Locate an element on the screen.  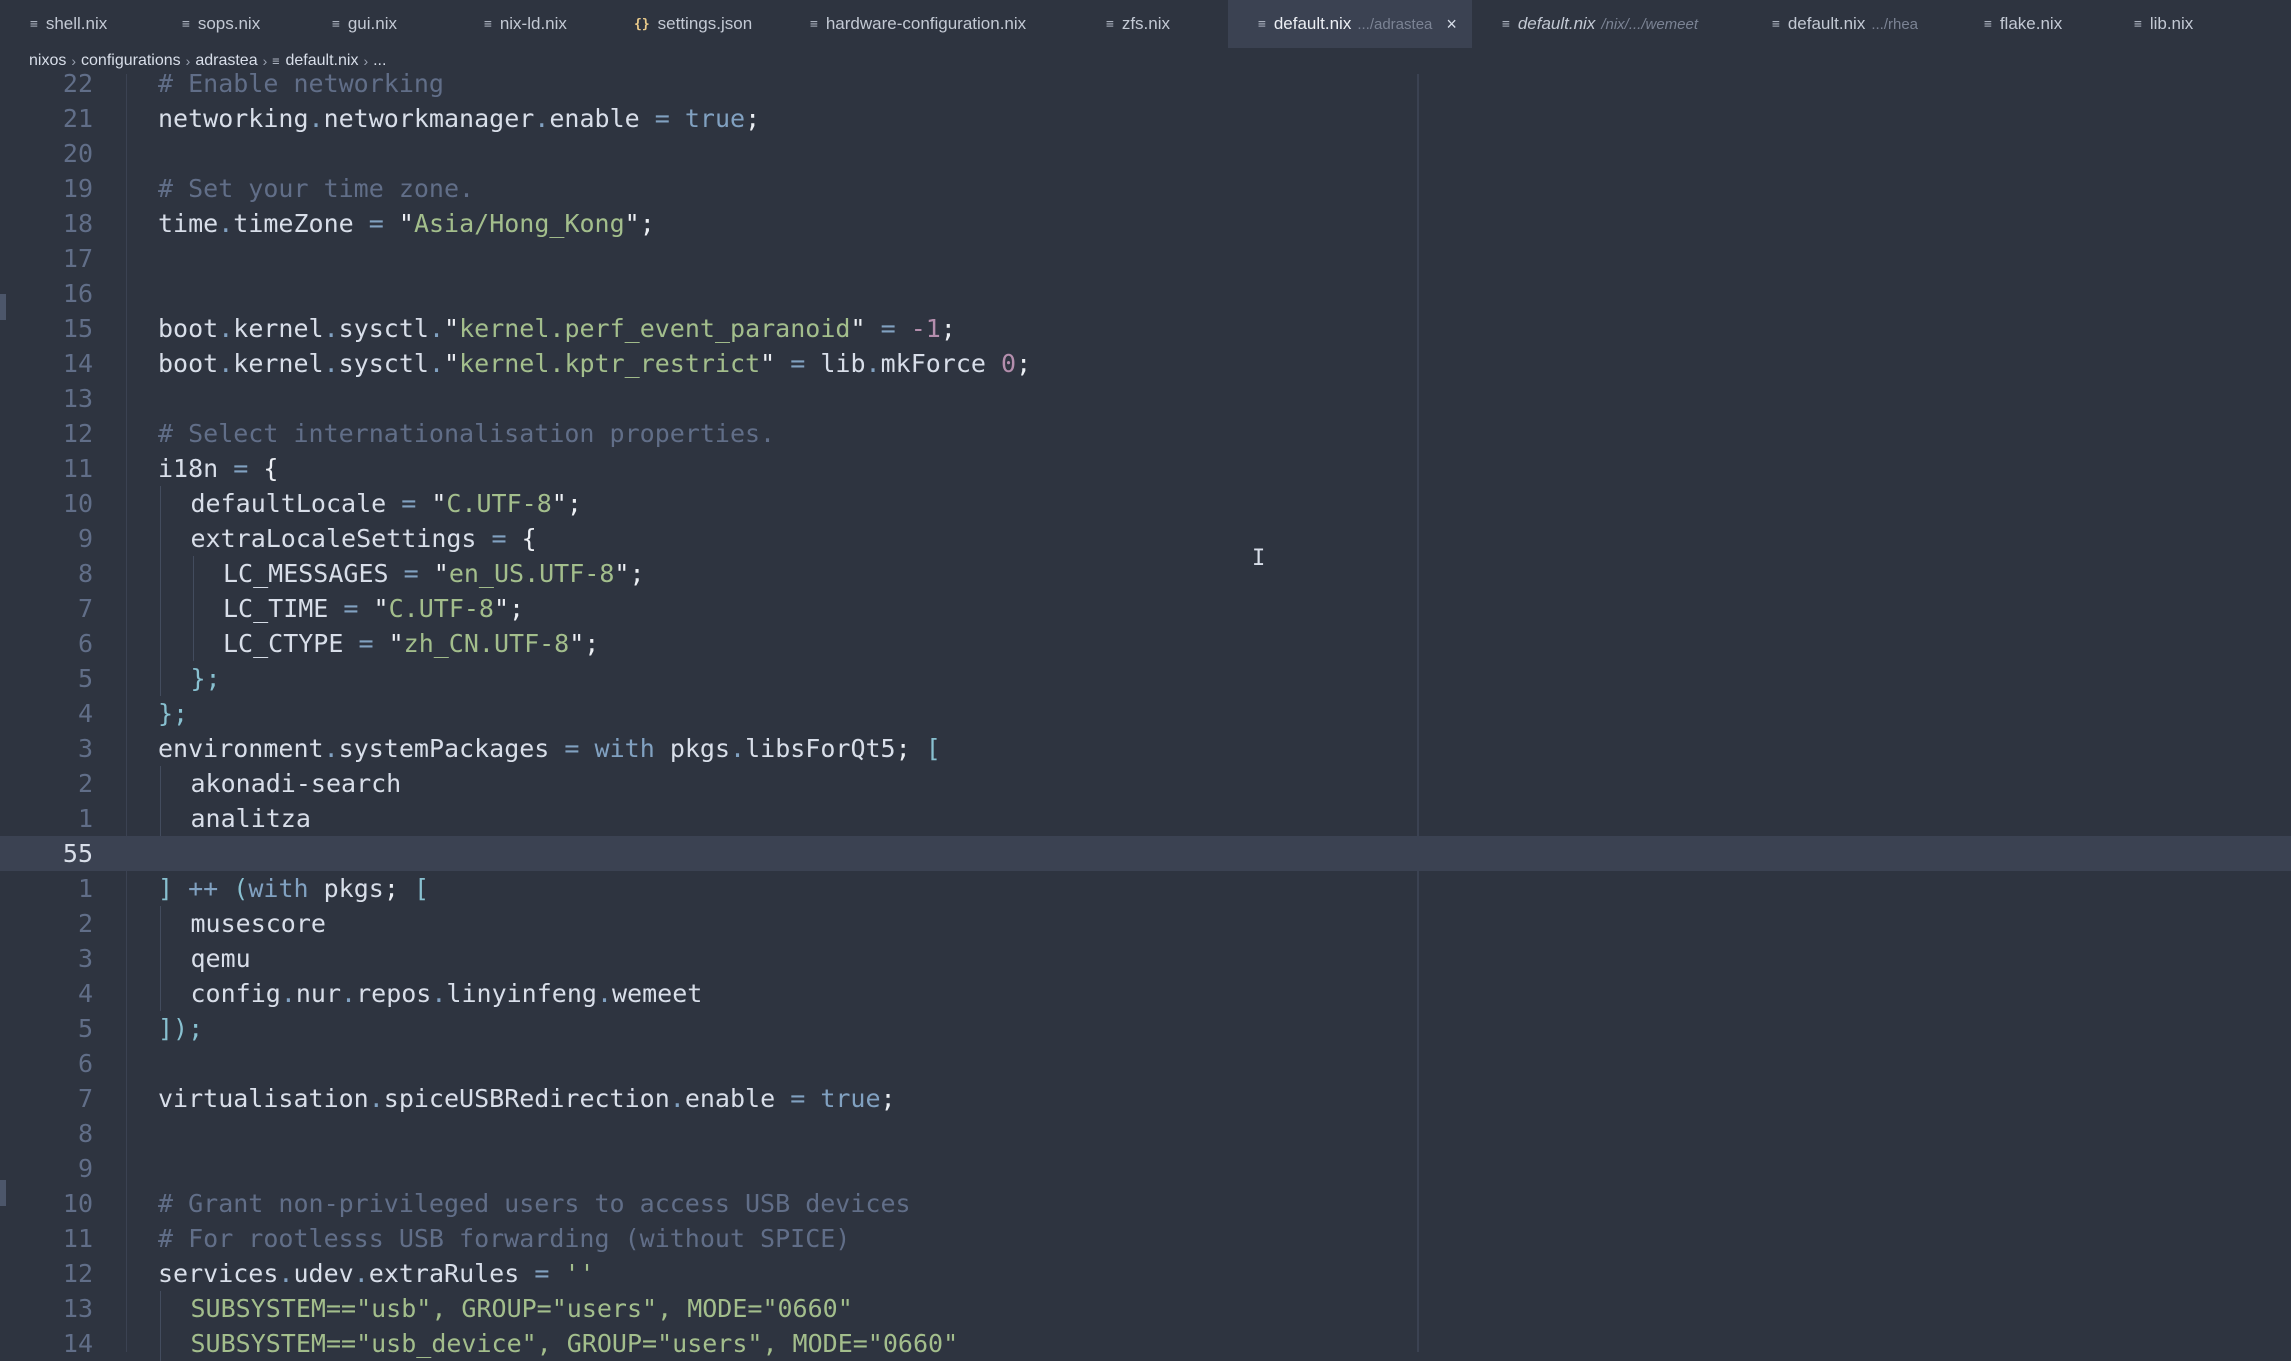
code-line: 18 time.timeZone = "Asia/Hong_Kong"; is located at coordinates (1145, 223).